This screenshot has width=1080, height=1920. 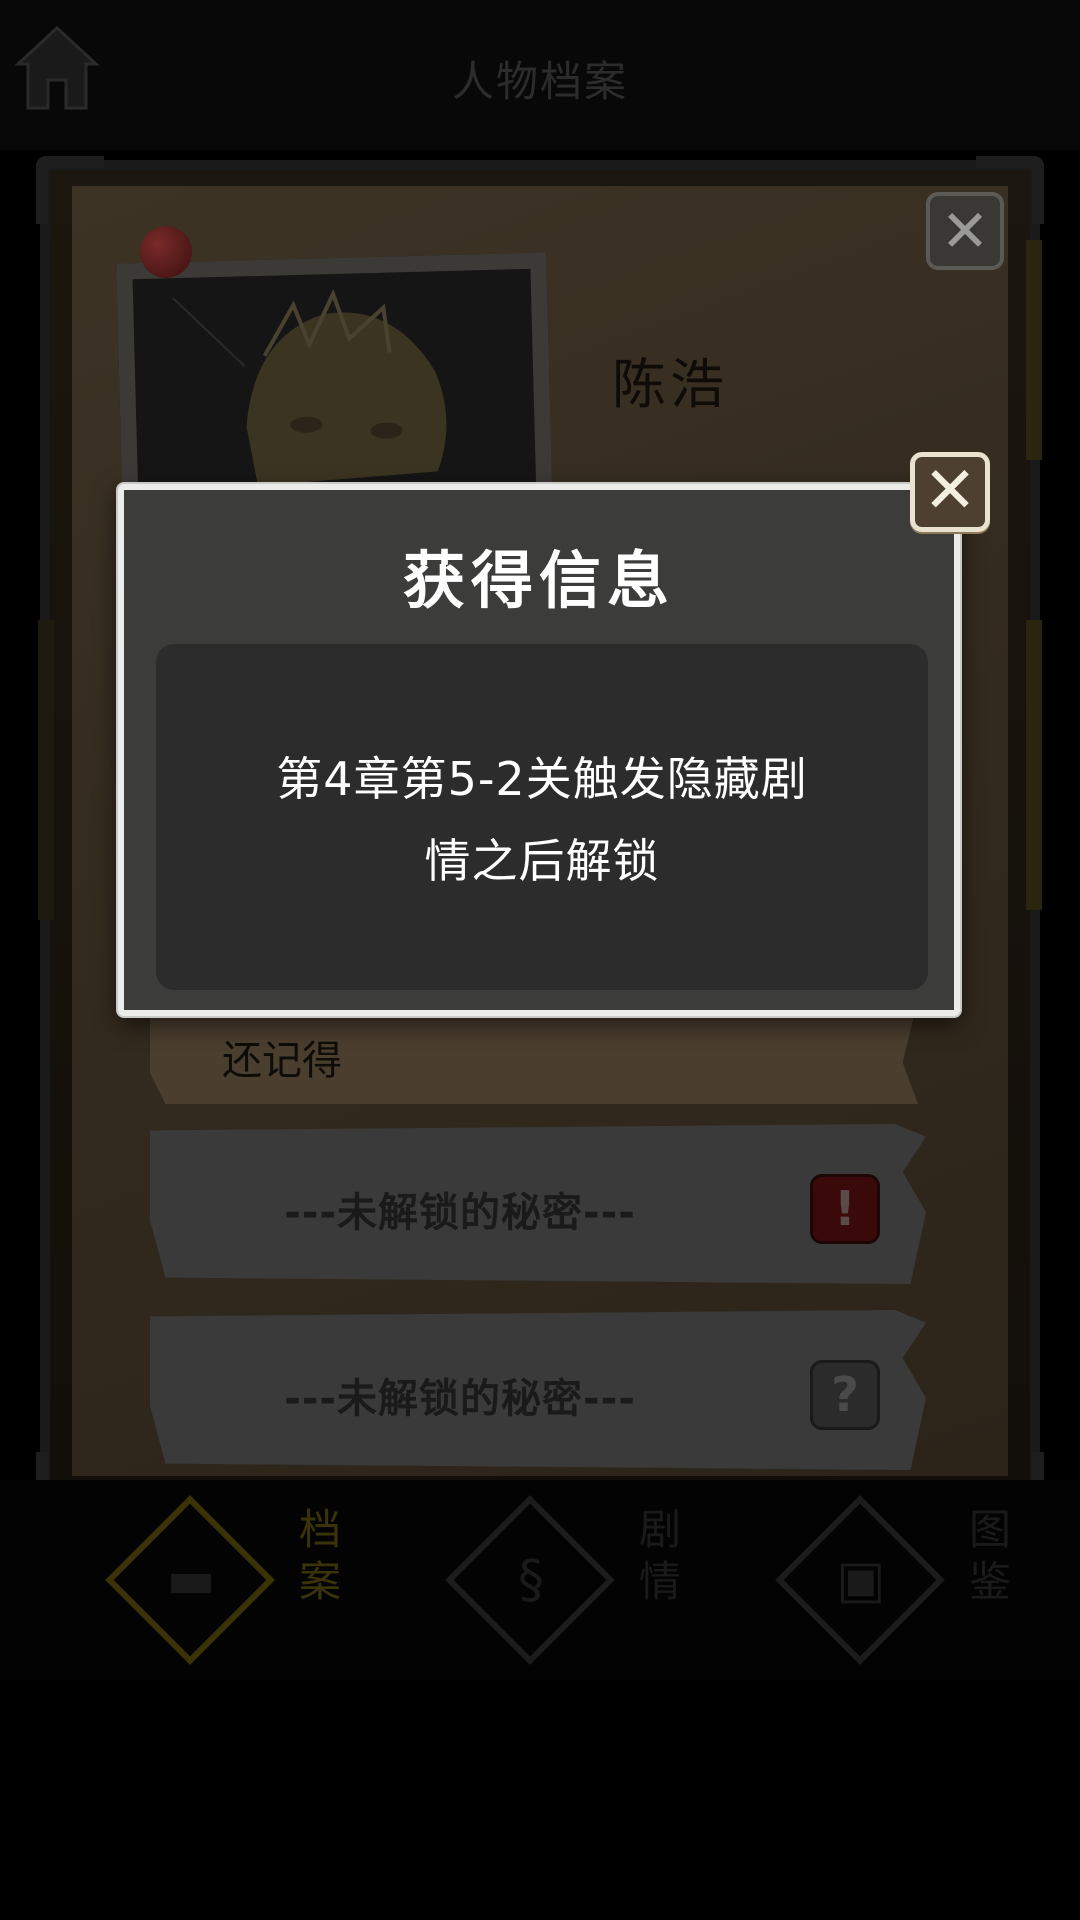 What do you see at coordinates (542, 861) in the screenshot?
I see `dialog-message-line: 情之后解锁` at bounding box center [542, 861].